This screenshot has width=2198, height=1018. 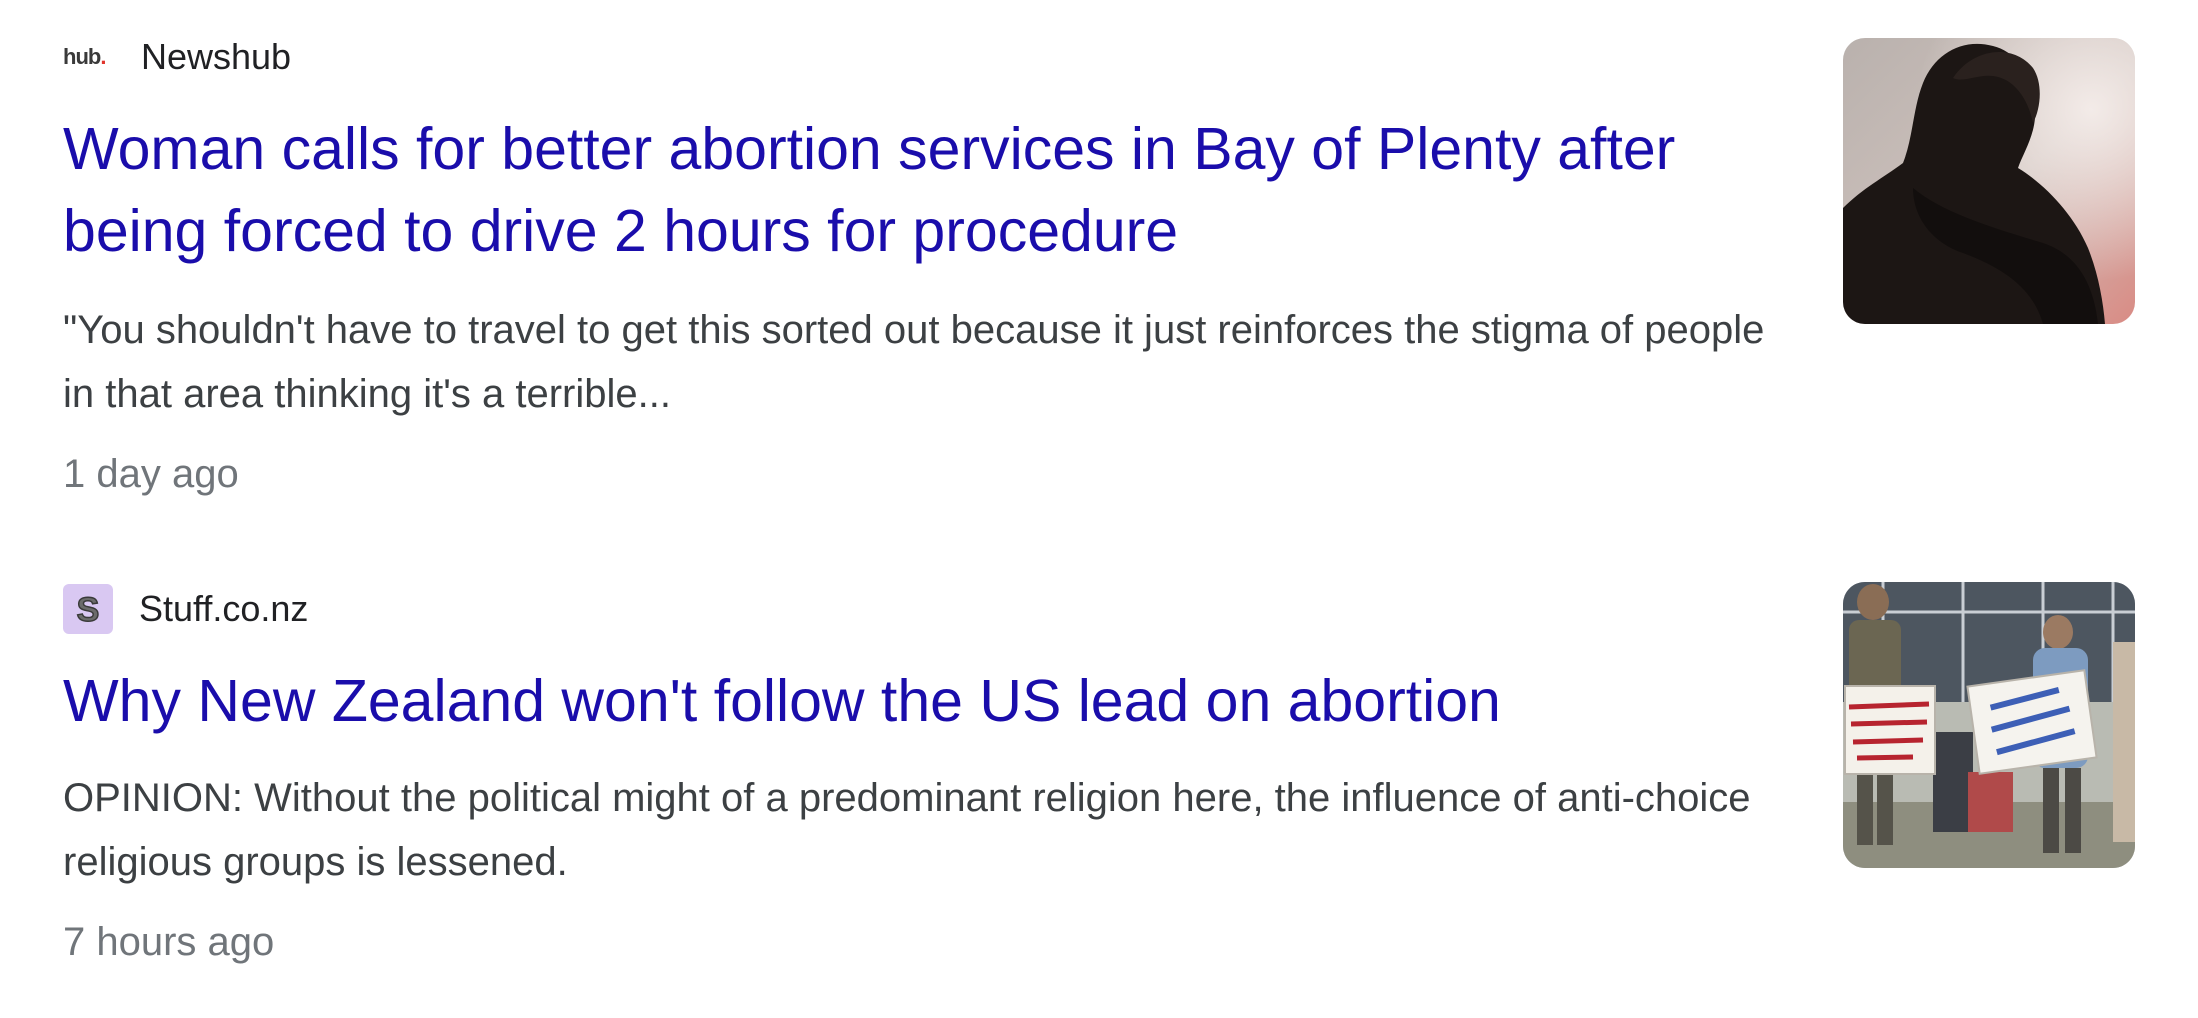 What do you see at coordinates (169, 942) in the screenshot?
I see `timestamp: 7 hours ago` at bounding box center [169, 942].